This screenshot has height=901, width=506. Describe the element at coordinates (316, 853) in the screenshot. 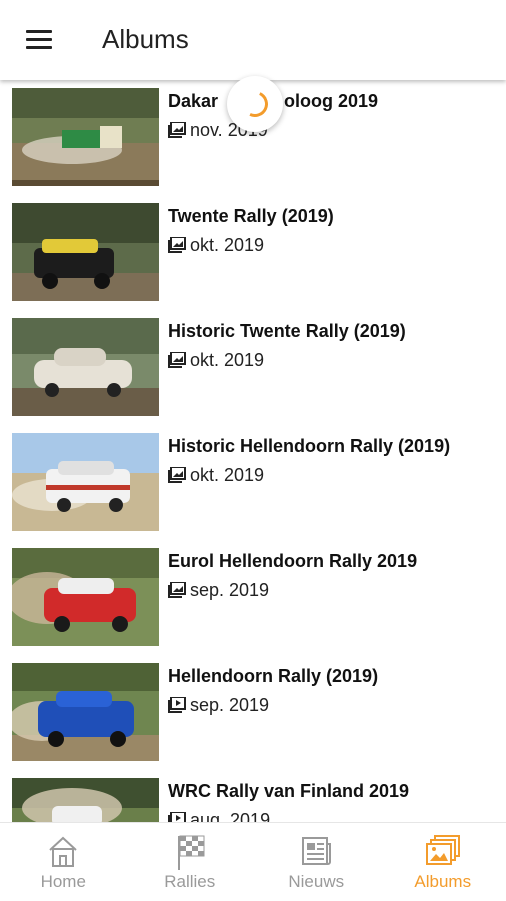

I see `newspaper-icon` at that location.